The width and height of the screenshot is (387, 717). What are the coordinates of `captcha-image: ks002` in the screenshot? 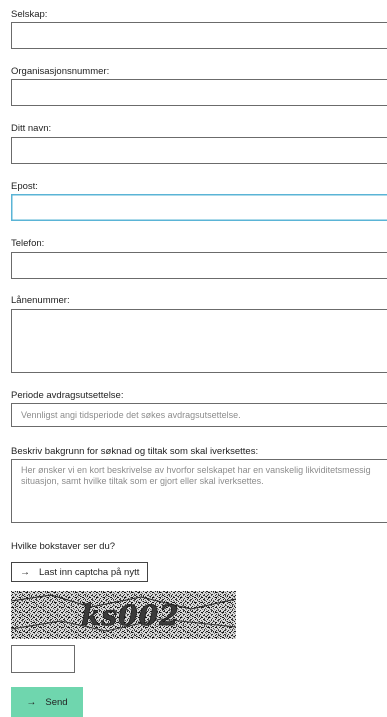 It's located at (123, 615).